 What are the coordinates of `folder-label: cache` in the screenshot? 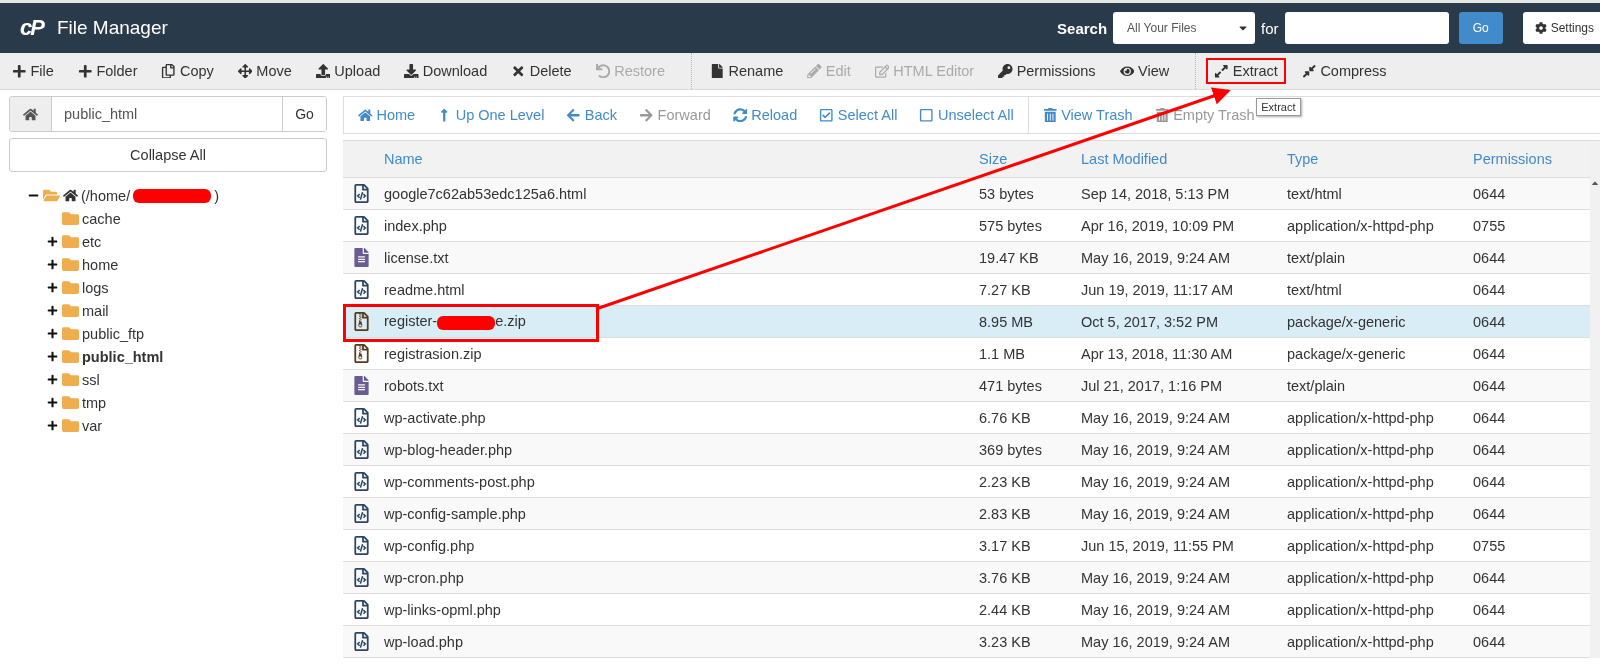 It's located at (101, 218).